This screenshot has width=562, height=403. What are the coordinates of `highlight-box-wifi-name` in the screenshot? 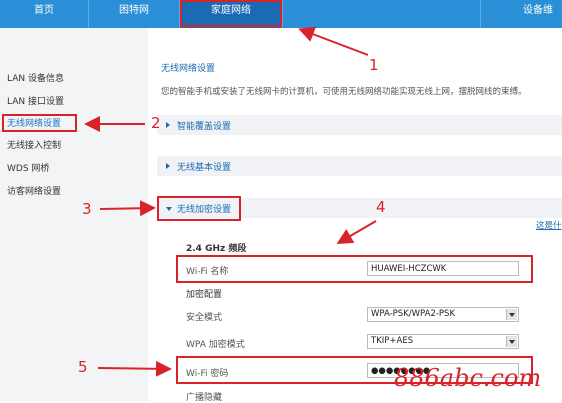 It's located at (354, 269).